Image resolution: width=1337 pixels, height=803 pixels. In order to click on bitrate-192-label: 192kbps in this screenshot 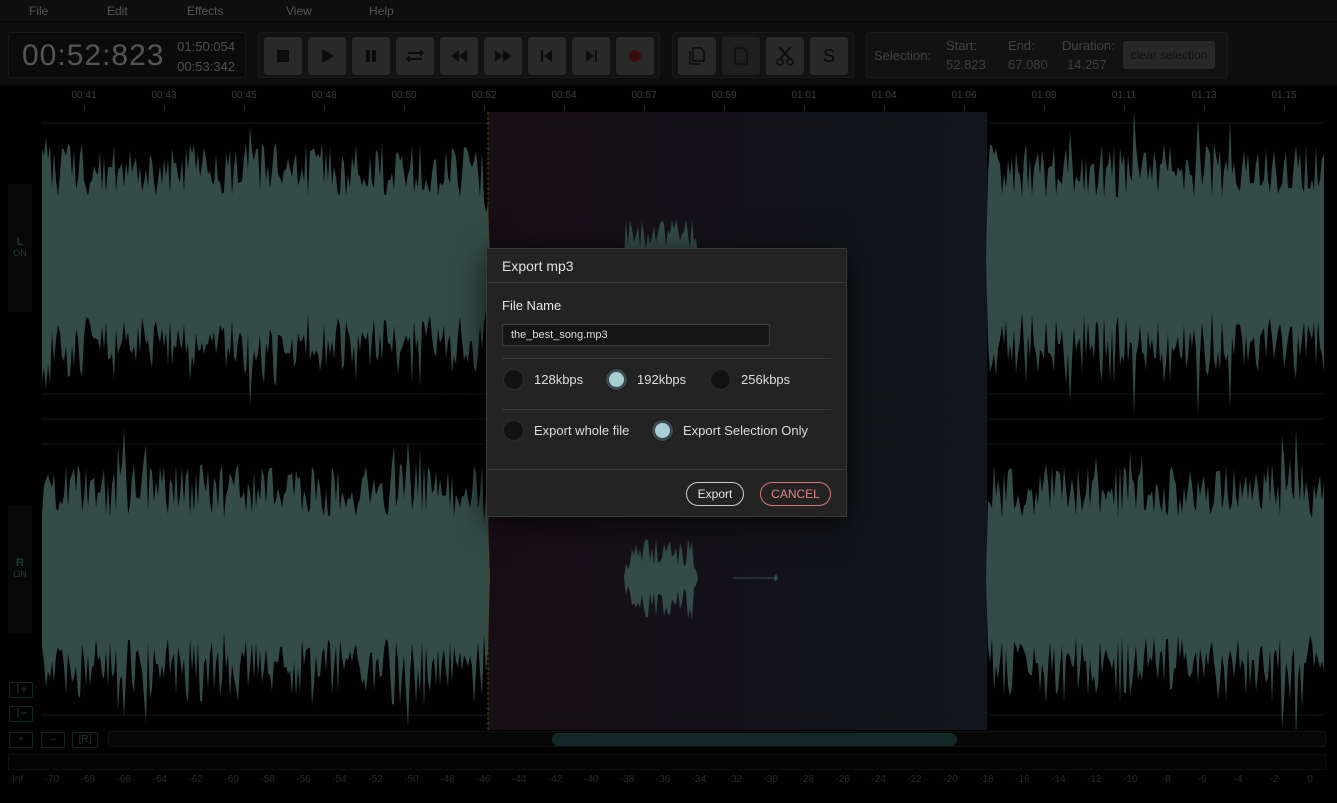, I will do `click(662, 379)`.